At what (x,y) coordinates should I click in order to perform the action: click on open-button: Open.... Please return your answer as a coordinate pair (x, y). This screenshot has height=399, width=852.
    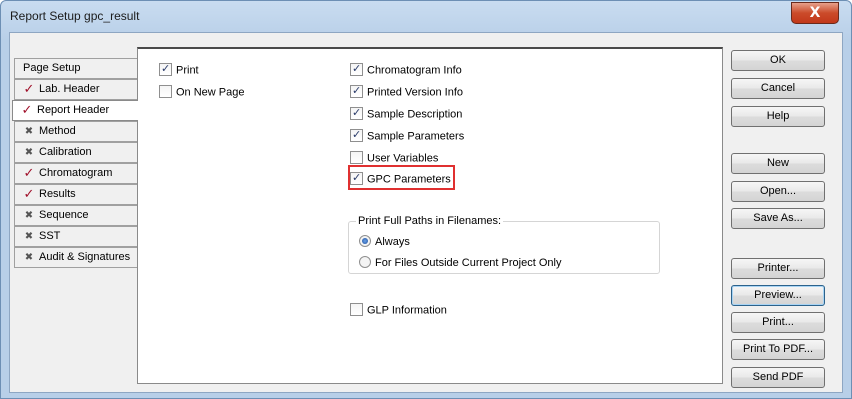
    Looking at the image, I should click on (778, 191).